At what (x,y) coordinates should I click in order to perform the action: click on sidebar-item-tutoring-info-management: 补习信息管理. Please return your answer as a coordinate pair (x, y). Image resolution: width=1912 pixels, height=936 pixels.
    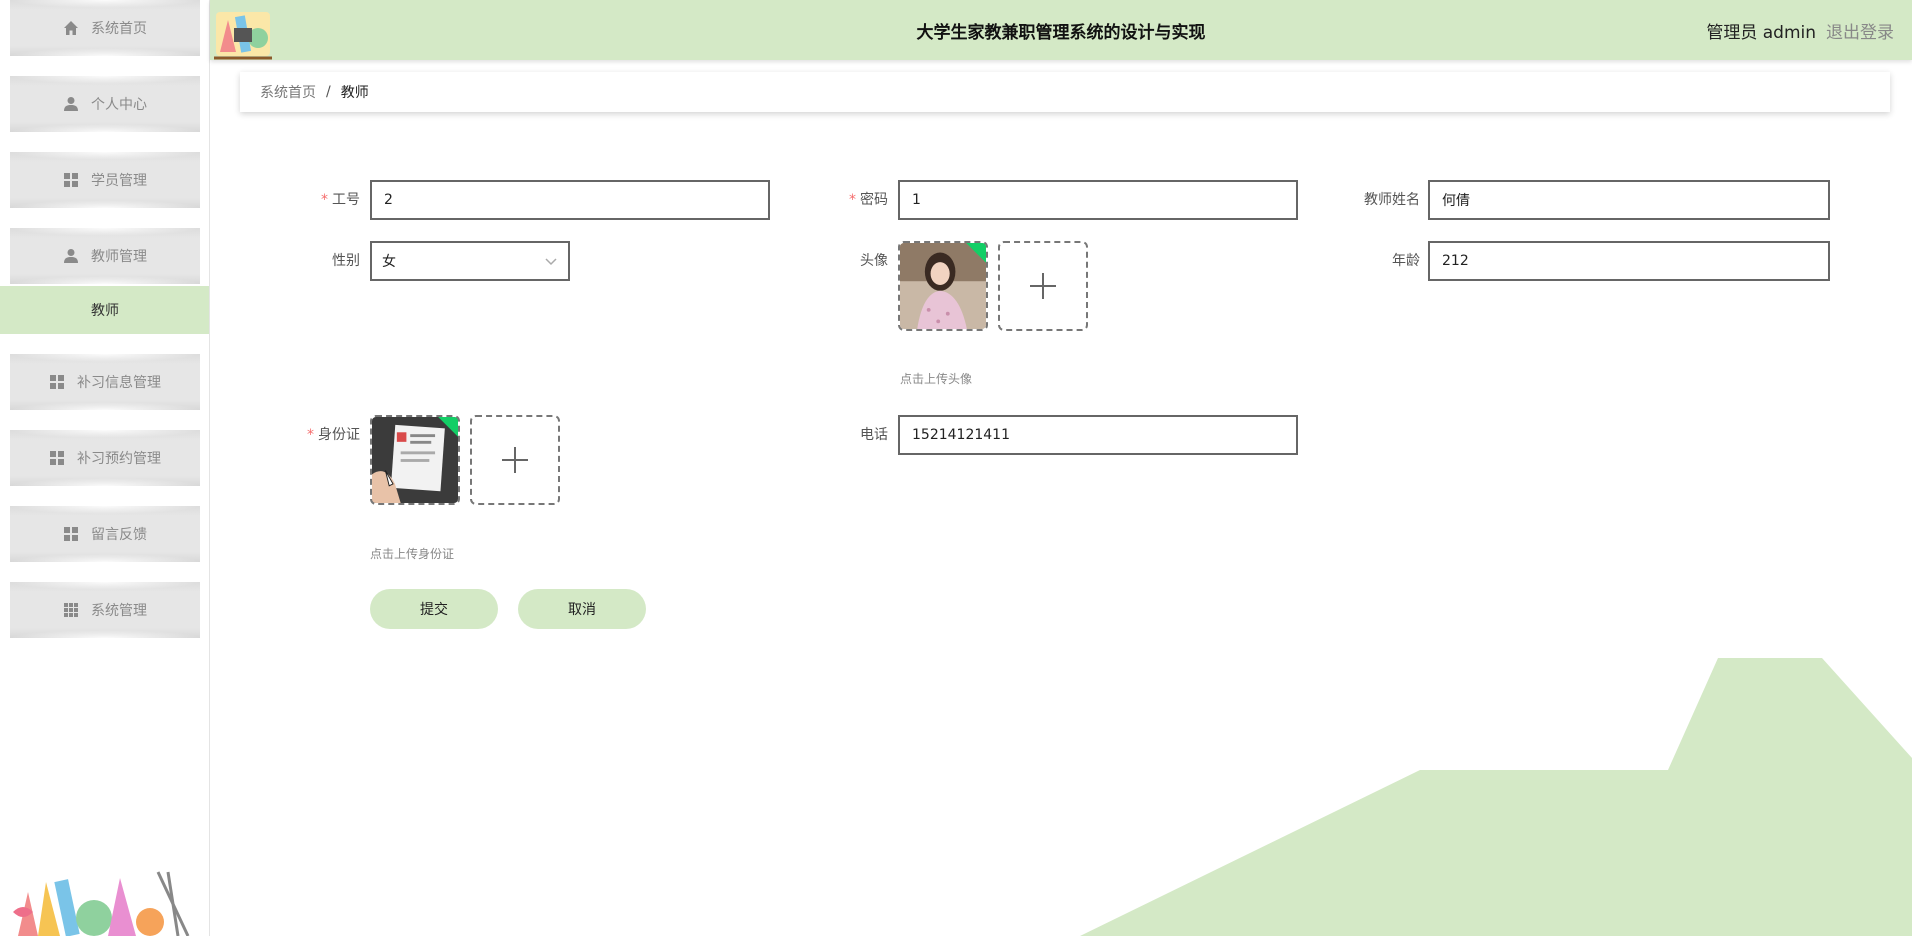
    Looking at the image, I should click on (105, 382).